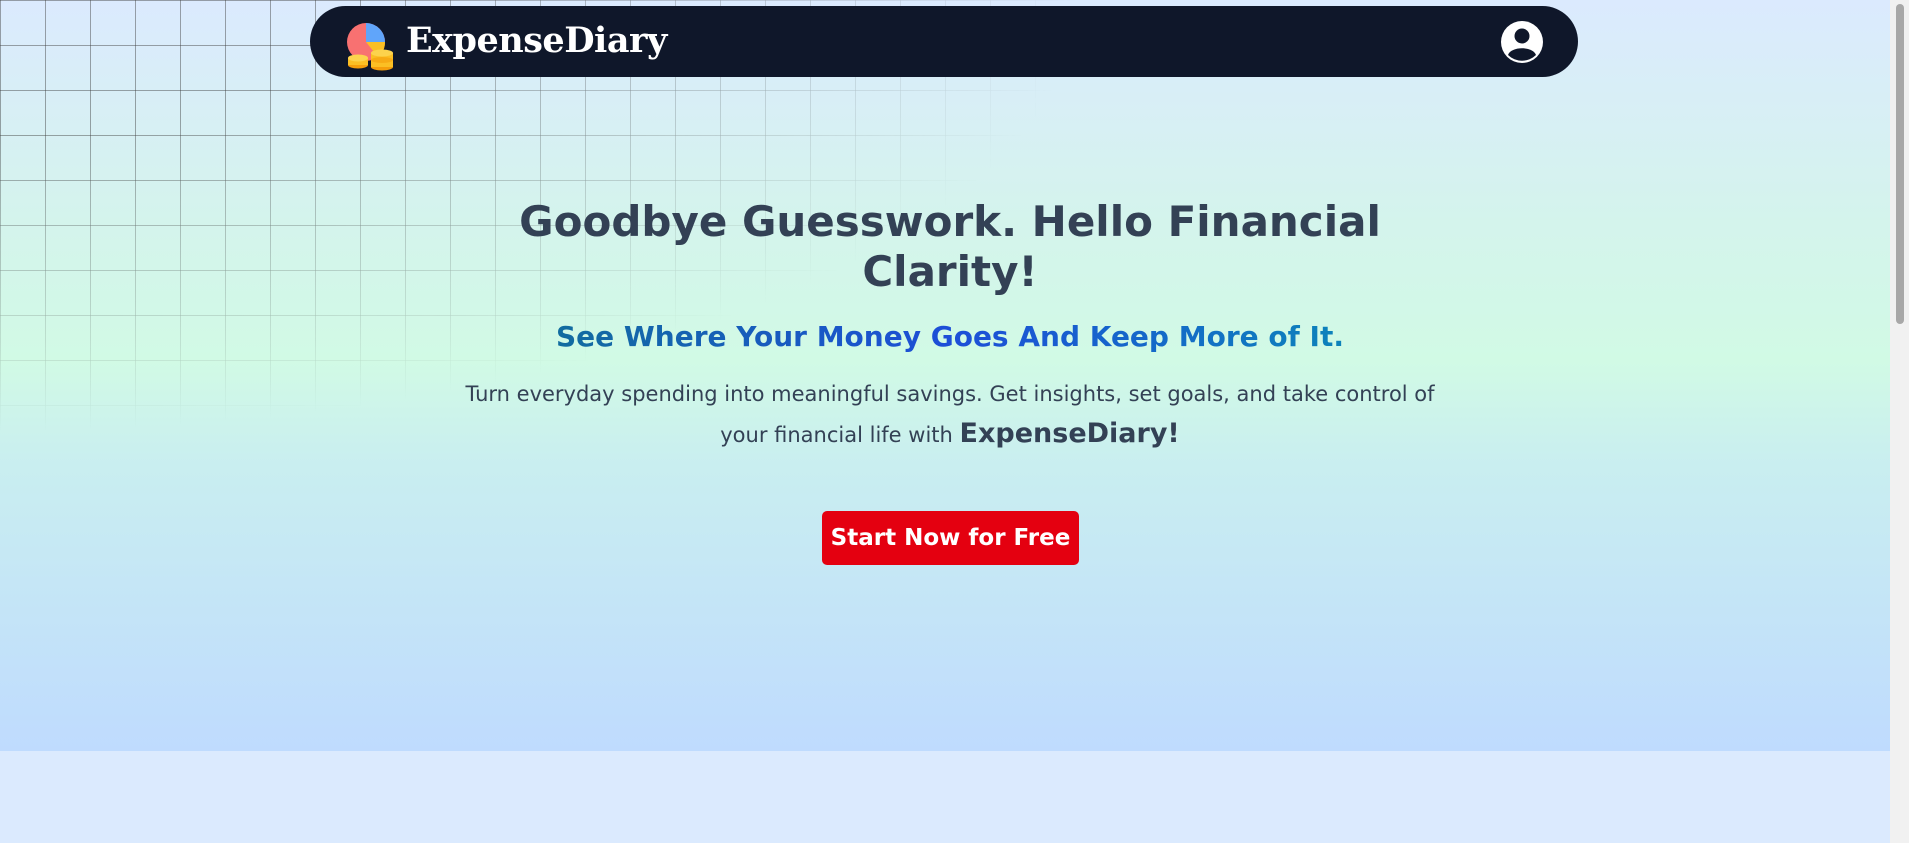 The height and width of the screenshot is (843, 1909). What do you see at coordinates (370, 46) in the screenshot?
I see `pie-chart-coins-icon` at bounding box center [370, 46].